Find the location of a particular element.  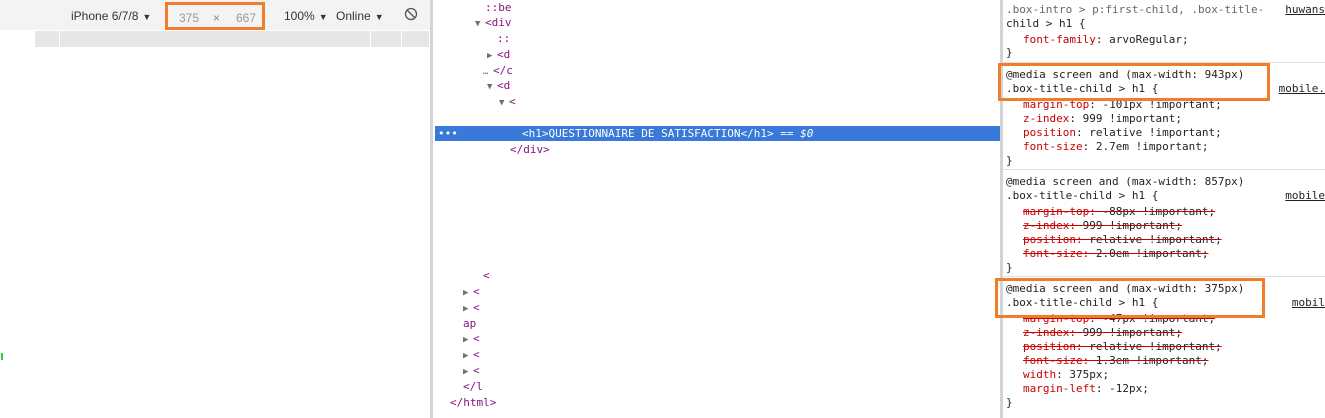

dom-node: :: is located at coordinates (498, 38).